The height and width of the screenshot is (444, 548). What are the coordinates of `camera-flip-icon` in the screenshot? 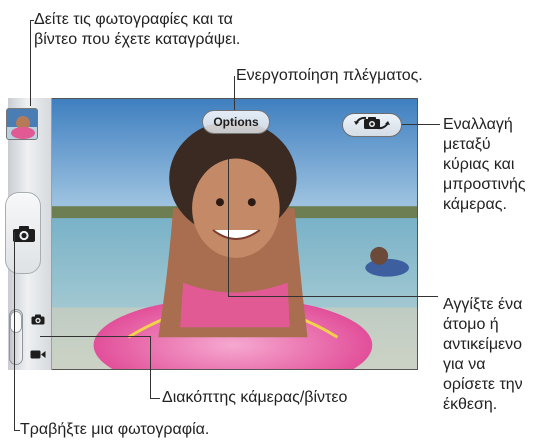 It's located at (372, 125).